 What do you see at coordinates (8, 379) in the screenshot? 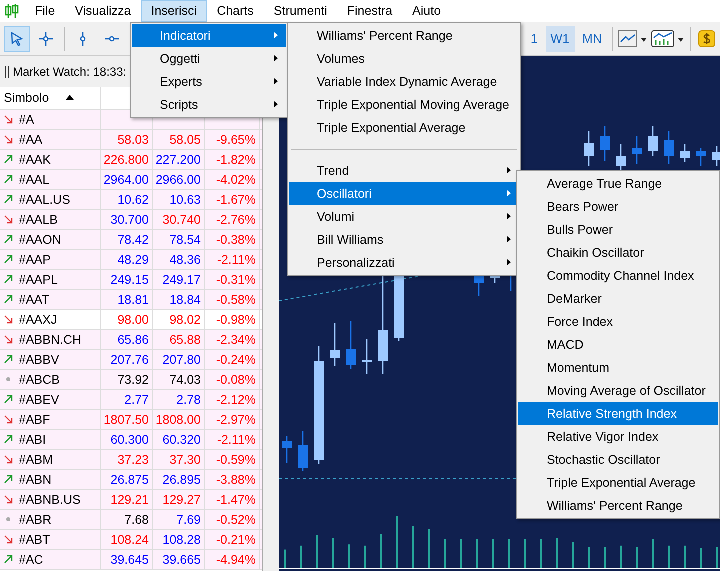
I see `dot-icon` at bounding box center [8, 379].